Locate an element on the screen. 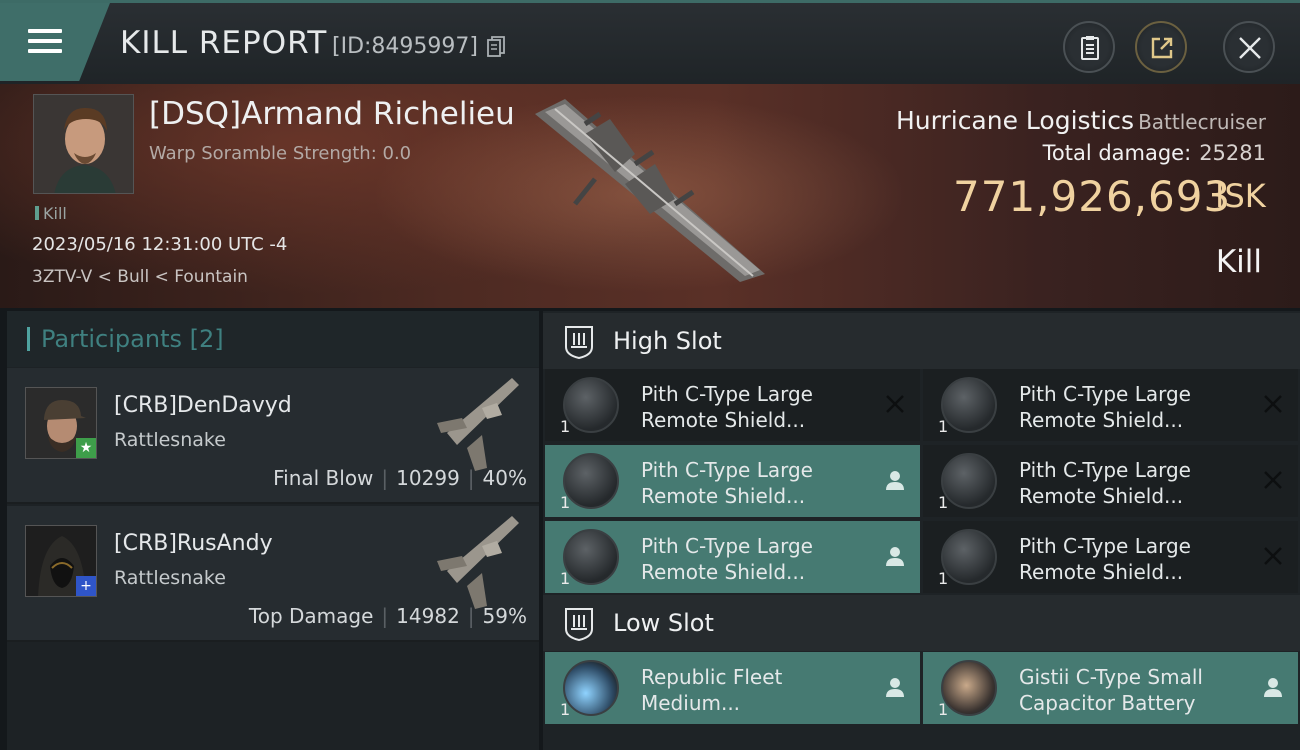 The image size is (1300, 750). module-name-line1: Republic Fleet is located at coordinates (712, 677).